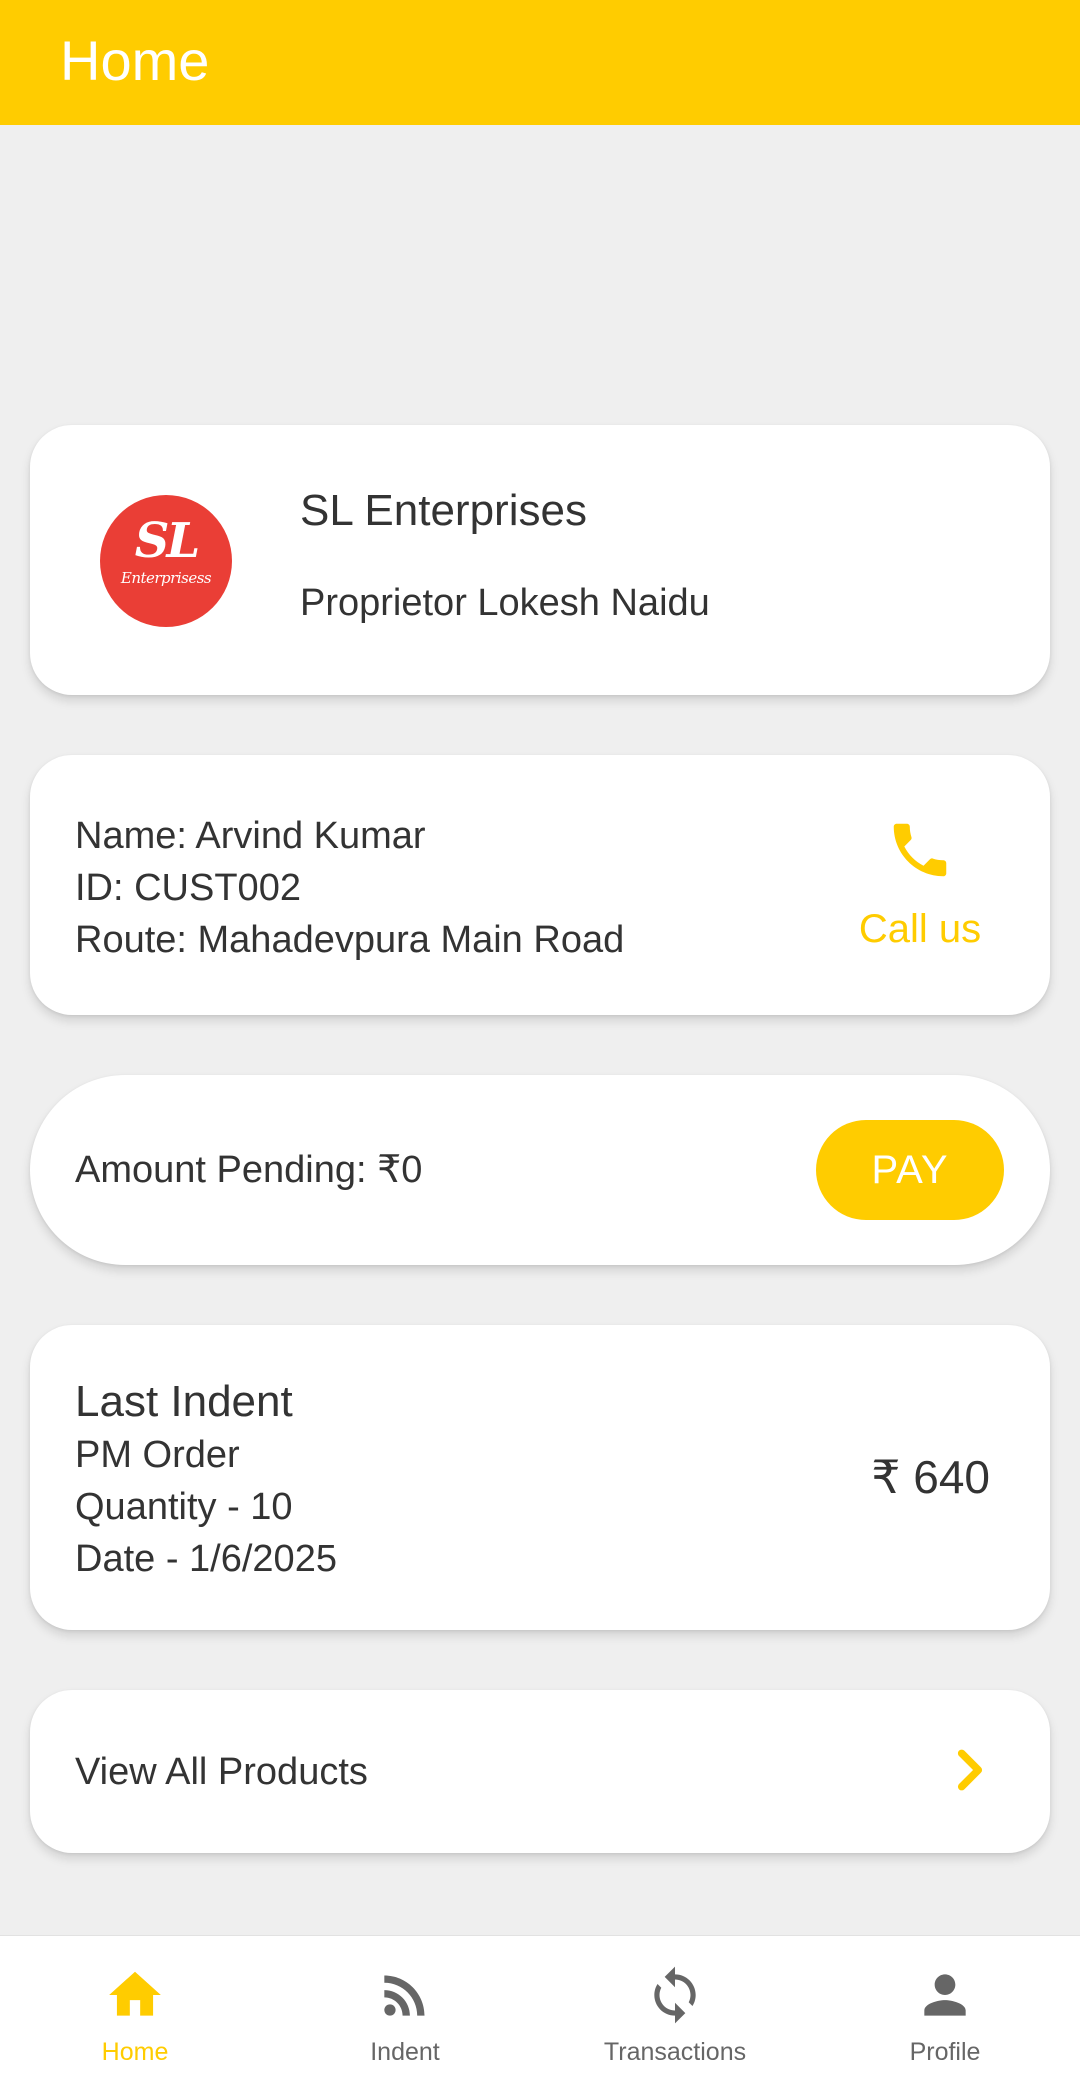  Describe the element at coordinates (184, 1507) in the screenshot. I see `last-indent-quantity: Quantity - 10` at that location.